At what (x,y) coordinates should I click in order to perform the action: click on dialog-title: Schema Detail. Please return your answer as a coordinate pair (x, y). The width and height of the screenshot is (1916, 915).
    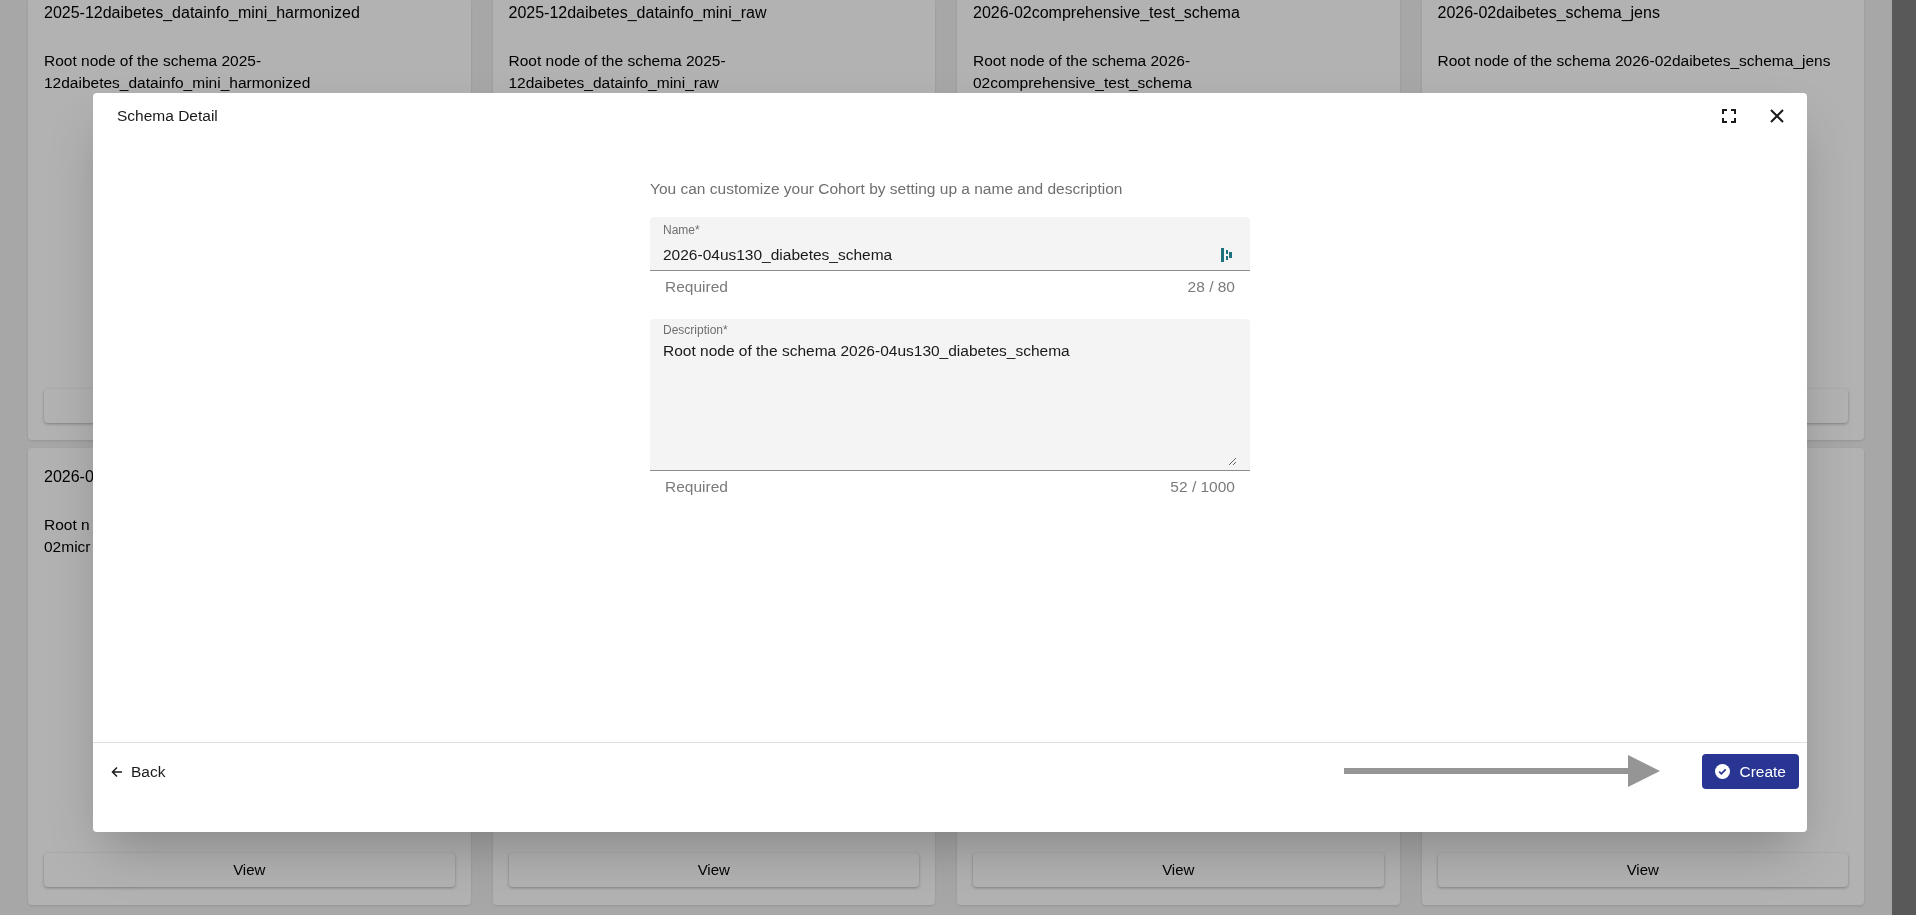
    Looking at the image, I should click on (167, 116).